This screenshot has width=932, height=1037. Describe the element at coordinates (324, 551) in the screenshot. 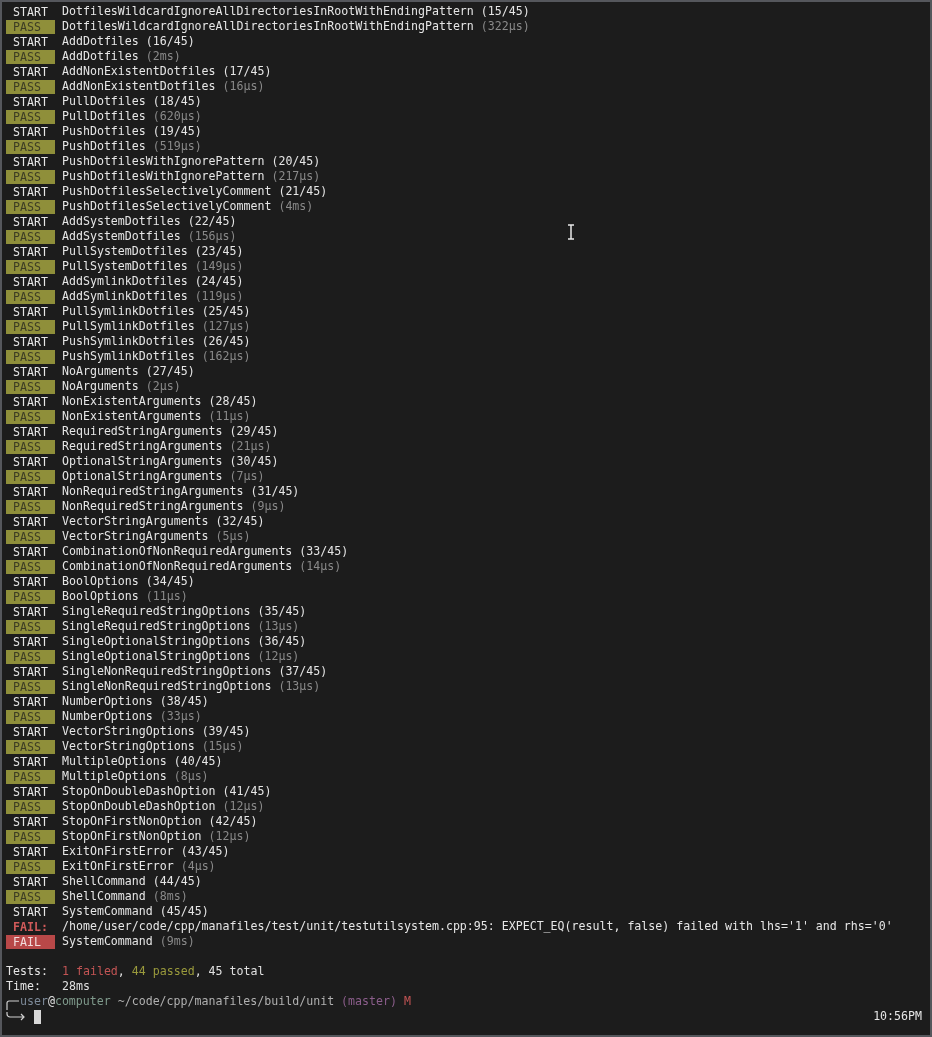

I see `test-detail: (33/45)` at that location.